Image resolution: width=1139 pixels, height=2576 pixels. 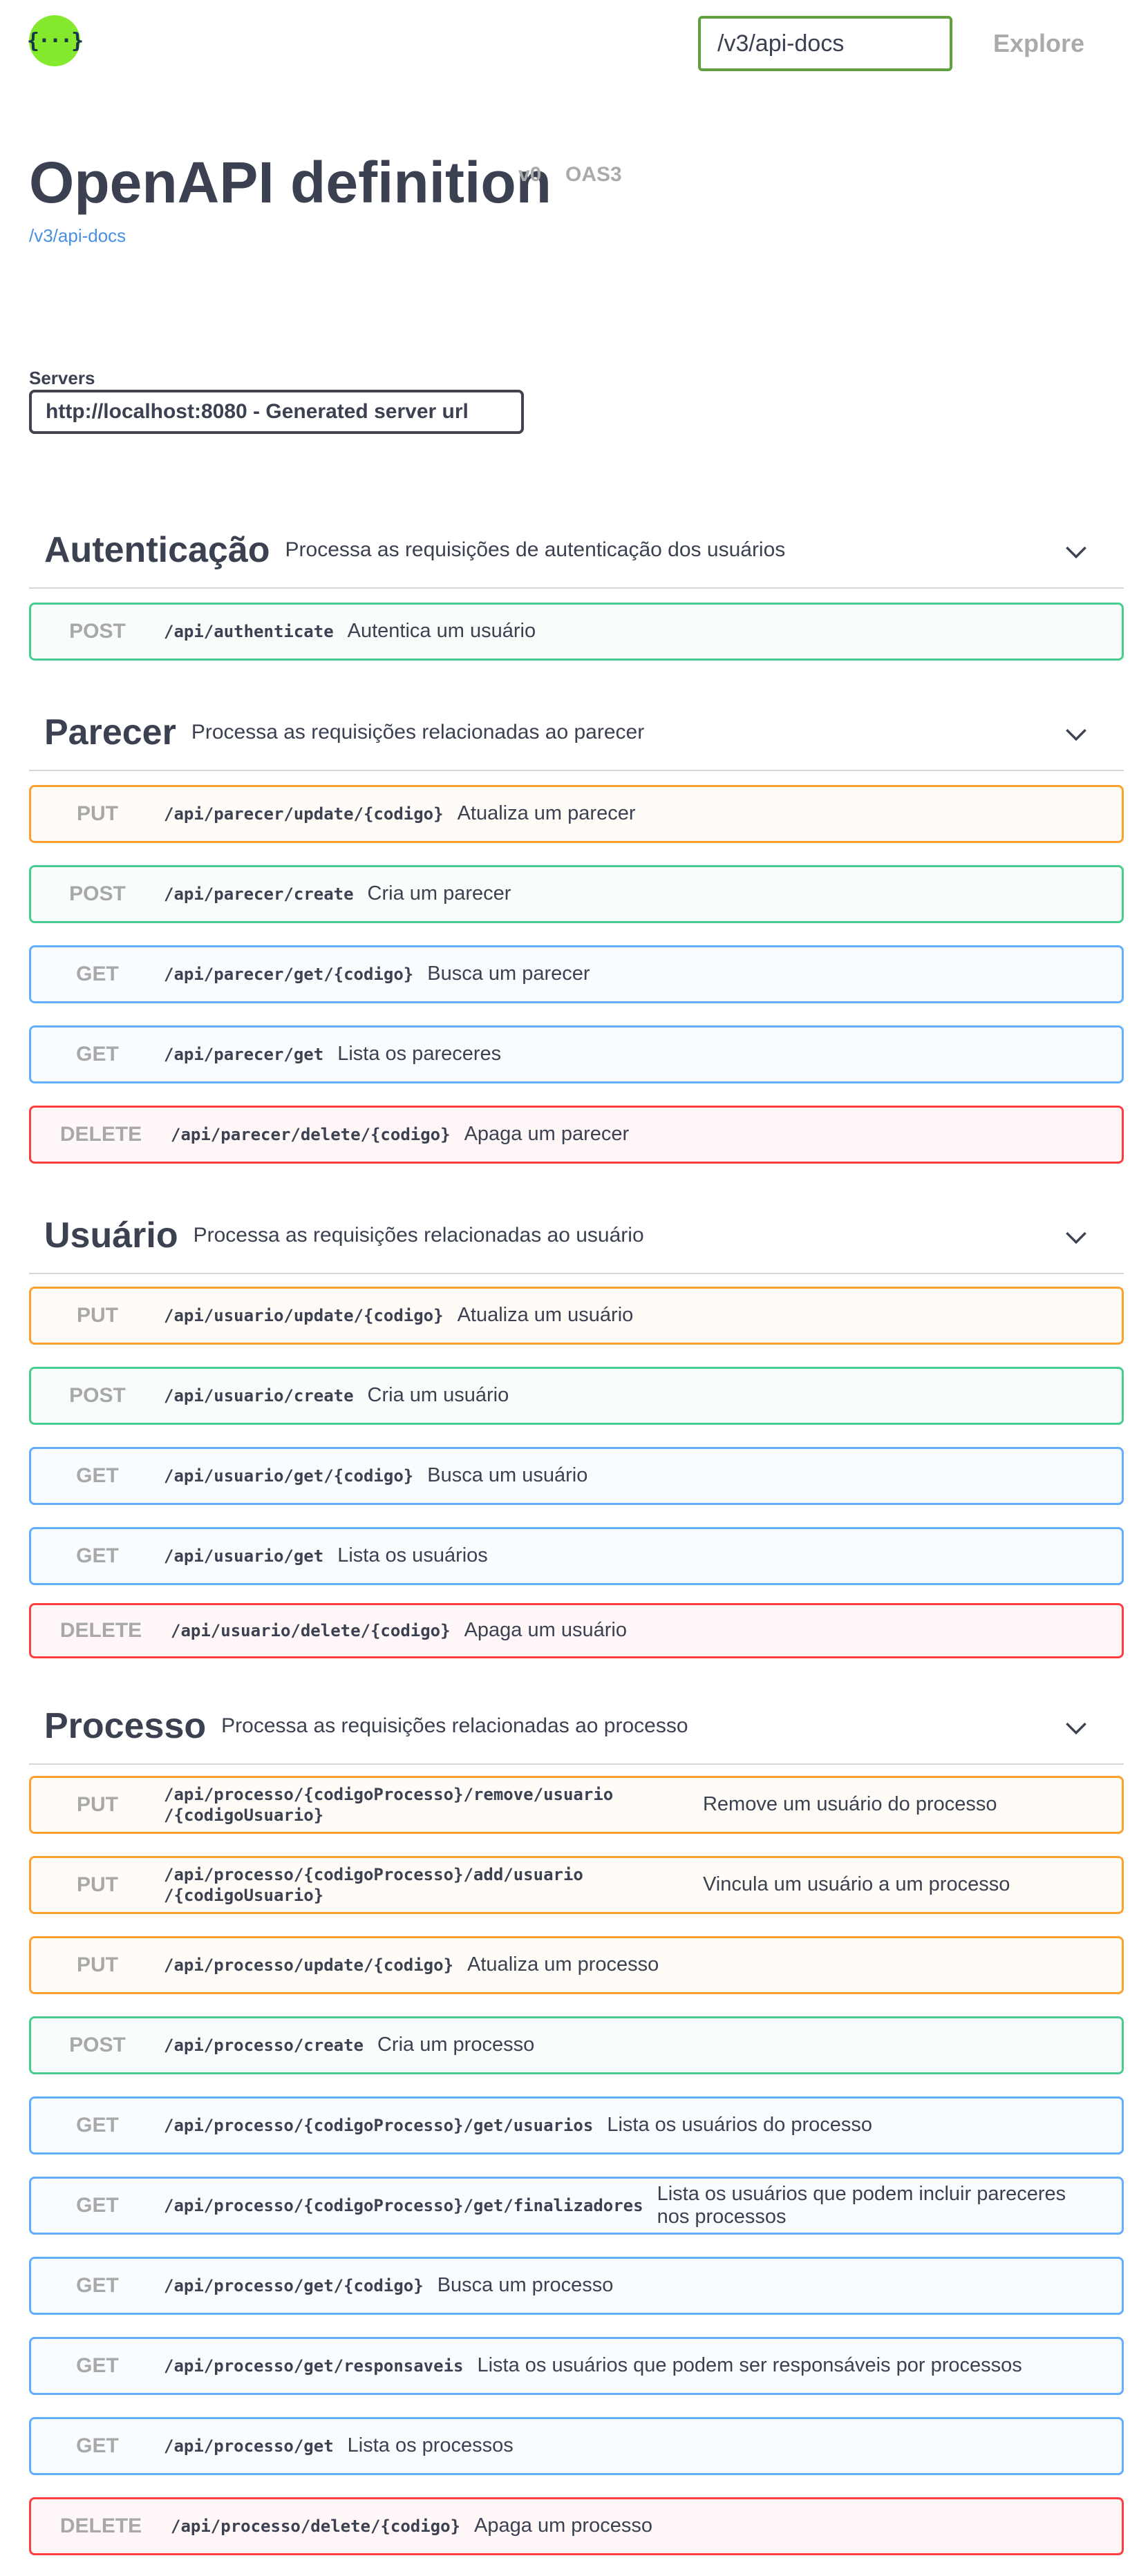 I want to click on tag-name: Usuário, so click(x=111, y=1235).